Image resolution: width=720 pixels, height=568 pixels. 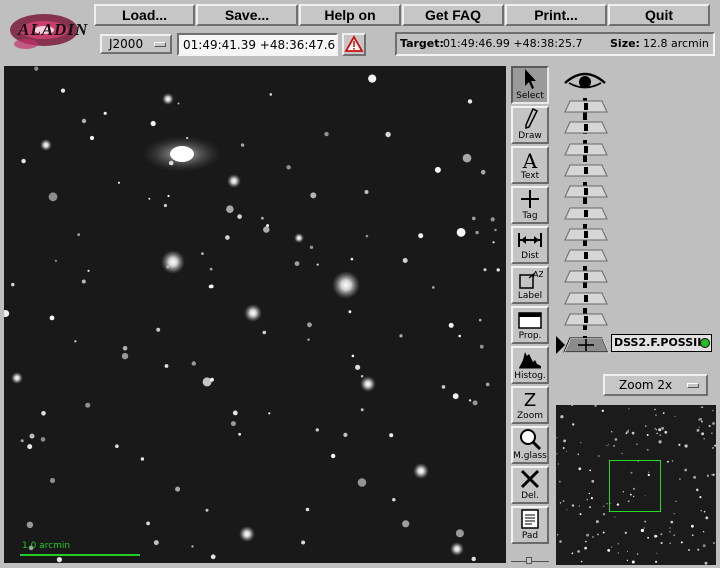 I want to click on dropdown-indicator-icon, so click(x=160, y=44).